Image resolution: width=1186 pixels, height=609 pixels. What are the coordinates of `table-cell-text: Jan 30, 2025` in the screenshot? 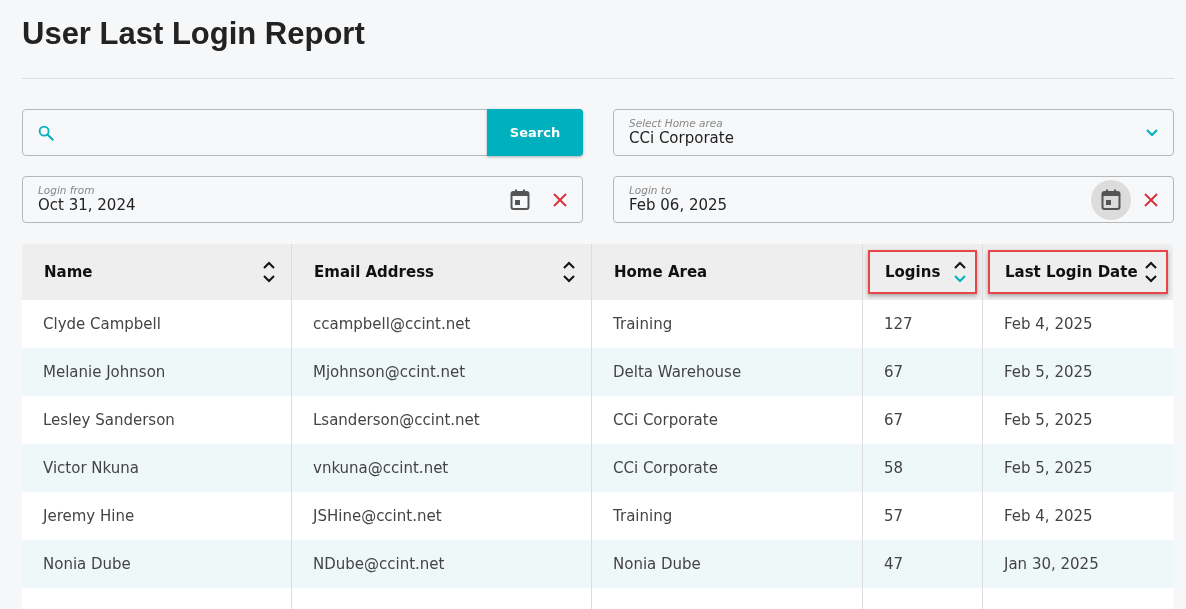 It's located at (1051, 564).